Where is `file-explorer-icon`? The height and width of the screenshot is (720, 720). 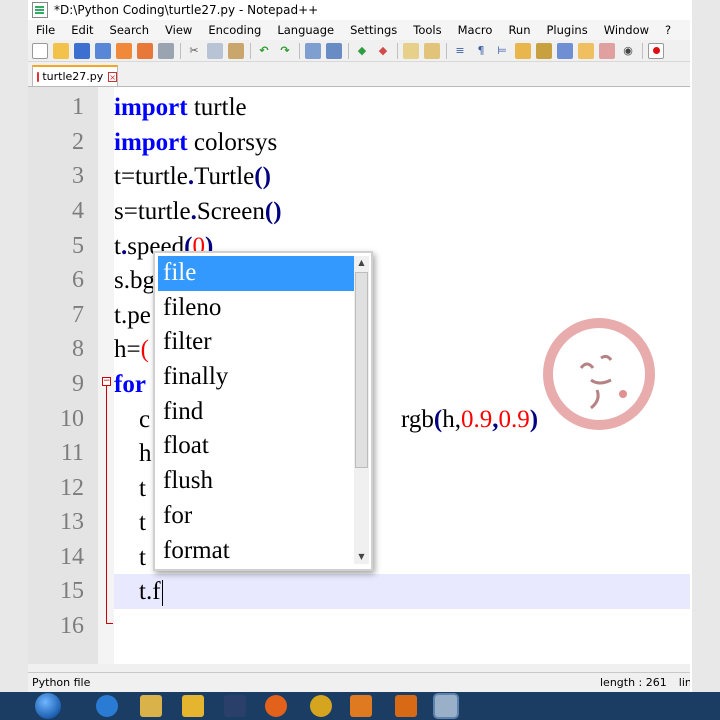
file-explorer-icon is located at coordinates (151, 706).